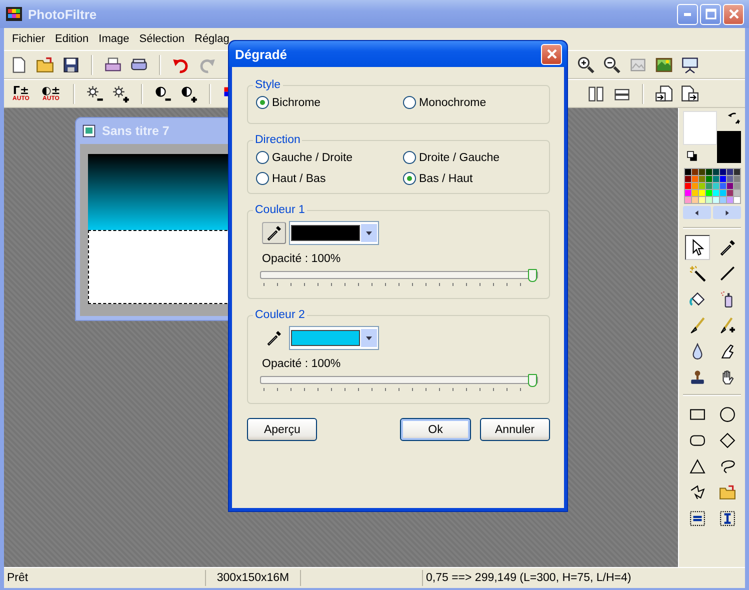 The image size is (749, 590). Describe the element at coordinates (114, 39) in the screenshot. I see `menu-item: Image` at that location.